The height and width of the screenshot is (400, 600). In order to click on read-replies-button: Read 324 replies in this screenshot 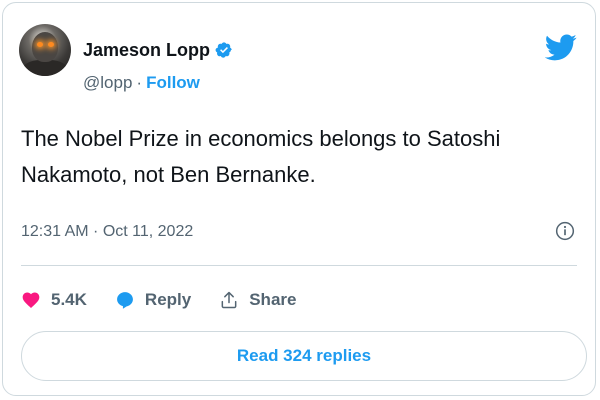, I will do `click(304, 356)`.